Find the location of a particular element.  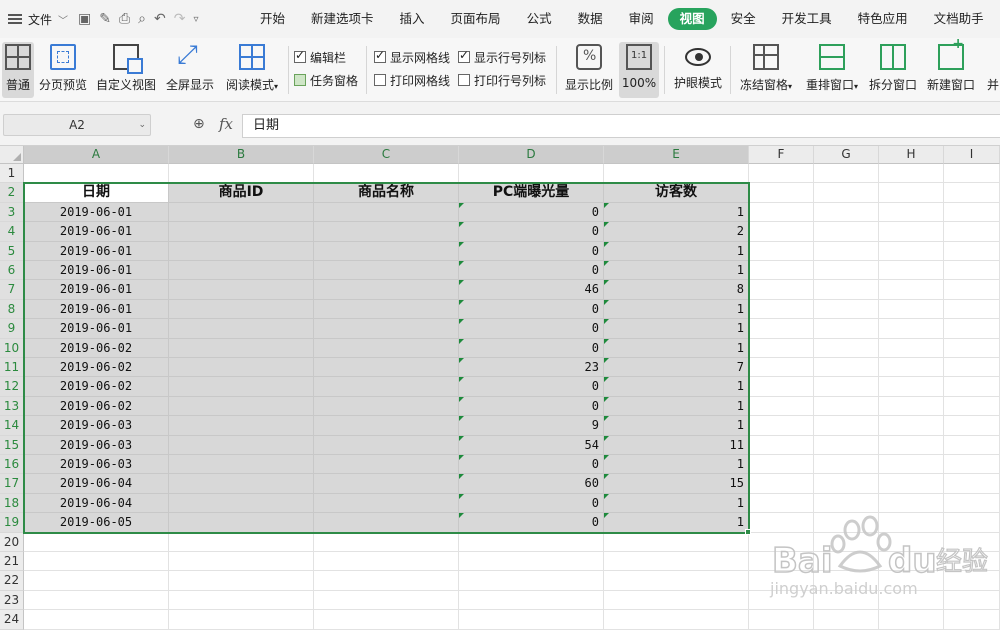

show-row-col-headers-checkbox: 显示行号列标 is located at coordinates (502, 57).